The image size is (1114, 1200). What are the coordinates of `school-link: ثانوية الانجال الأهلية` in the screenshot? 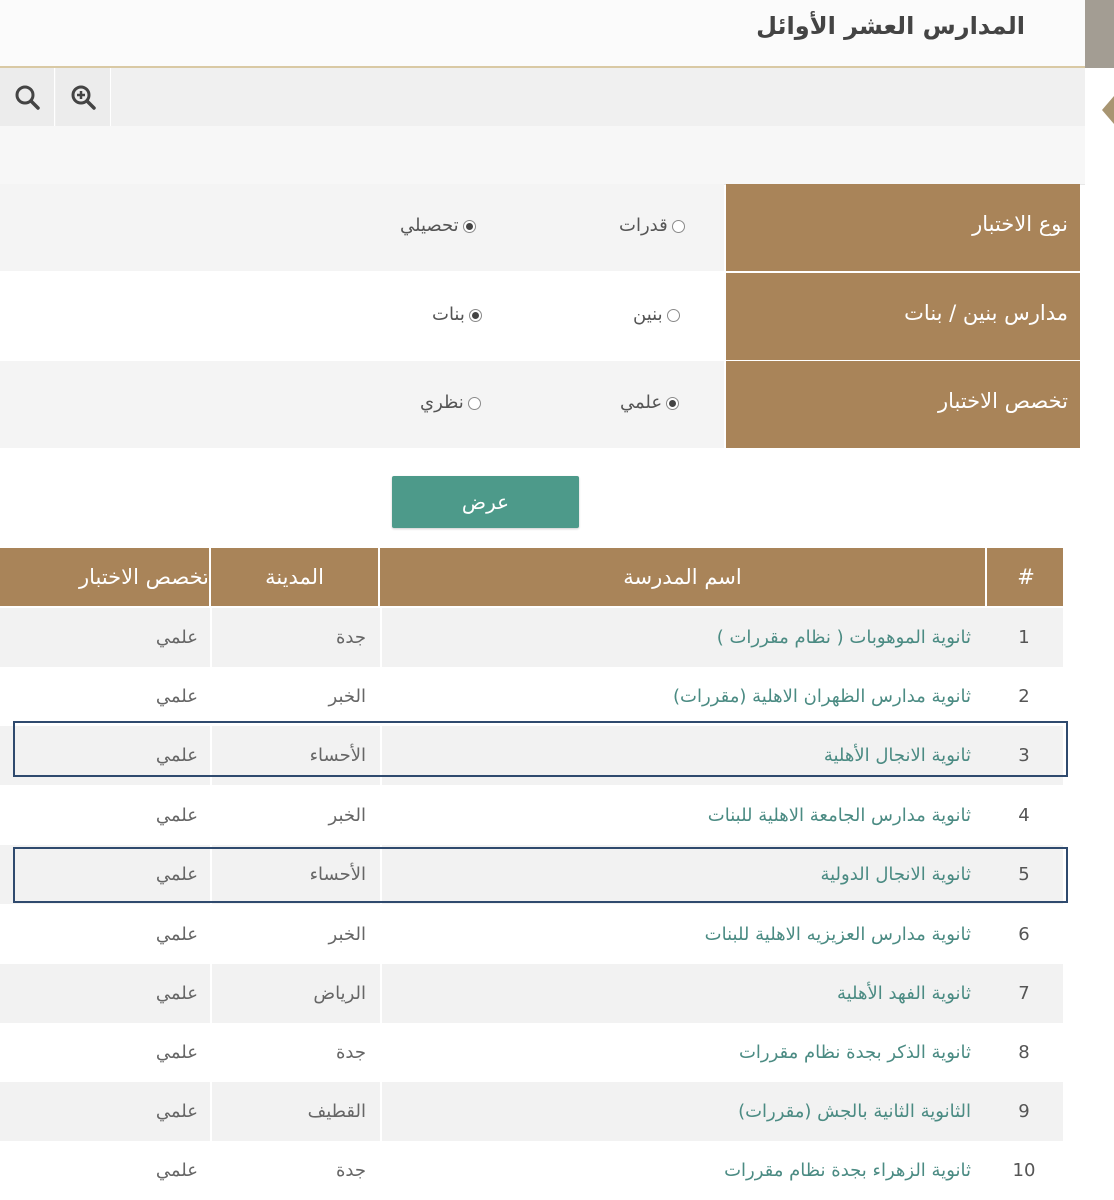 It's located at (681, 755).